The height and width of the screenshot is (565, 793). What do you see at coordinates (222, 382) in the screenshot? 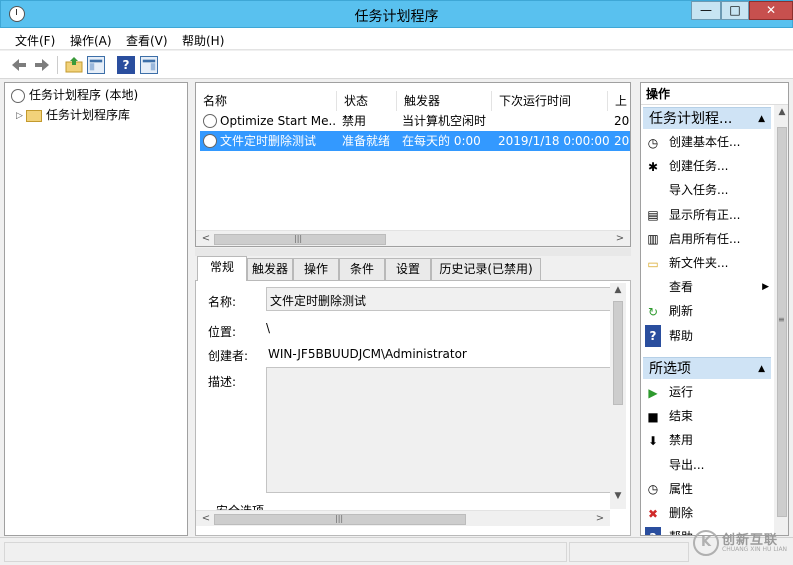
I see `description-label: 描述:` at bounding box center [222, 382].